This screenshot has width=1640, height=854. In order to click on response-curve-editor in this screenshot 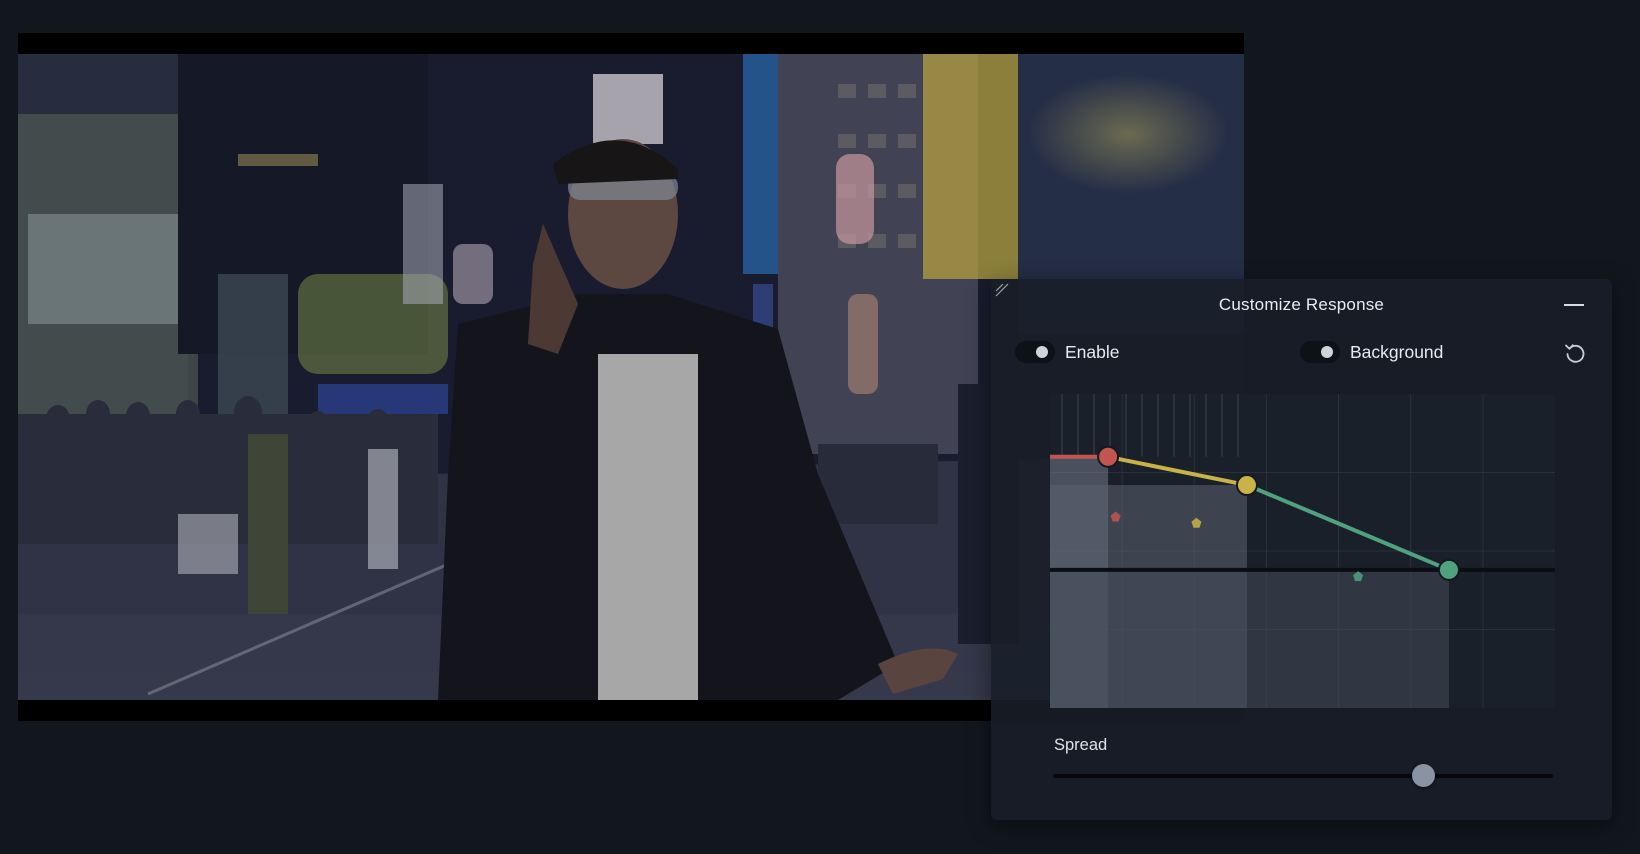, I will do `click(1302, 551)`.